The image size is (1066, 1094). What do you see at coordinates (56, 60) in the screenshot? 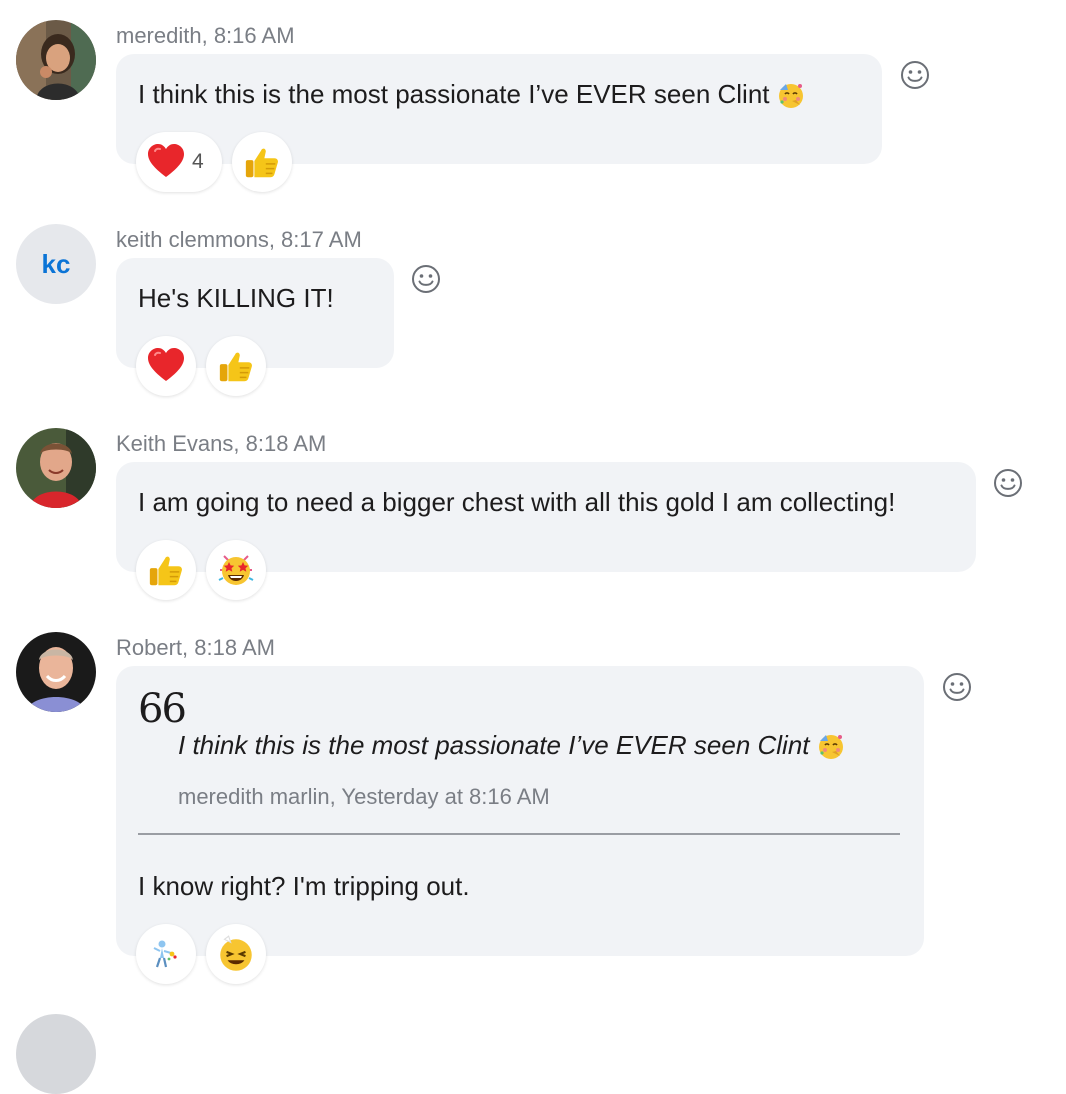
I see `avatar-meredith` at bounding box center [56, 60].